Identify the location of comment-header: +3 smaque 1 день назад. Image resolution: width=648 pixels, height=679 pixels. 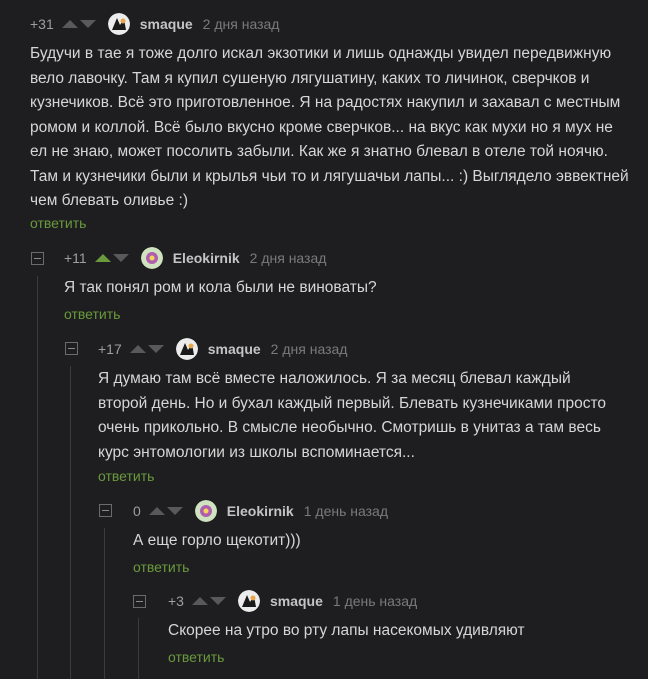
(292, 601).